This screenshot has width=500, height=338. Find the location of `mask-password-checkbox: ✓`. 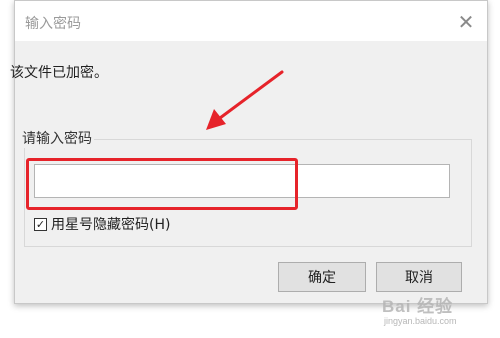

mask-password-checkbox: ✓ is located at coordinates (40, 224).